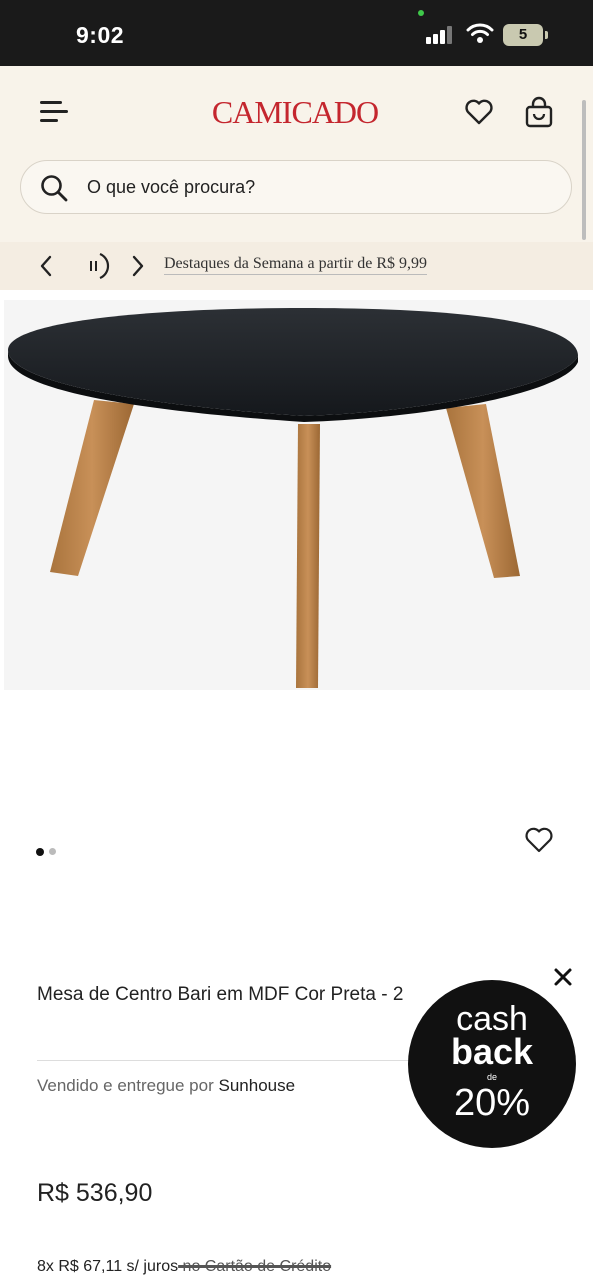 The image size is (593, 1280). I want to click on search-icon, so click(54, 188).